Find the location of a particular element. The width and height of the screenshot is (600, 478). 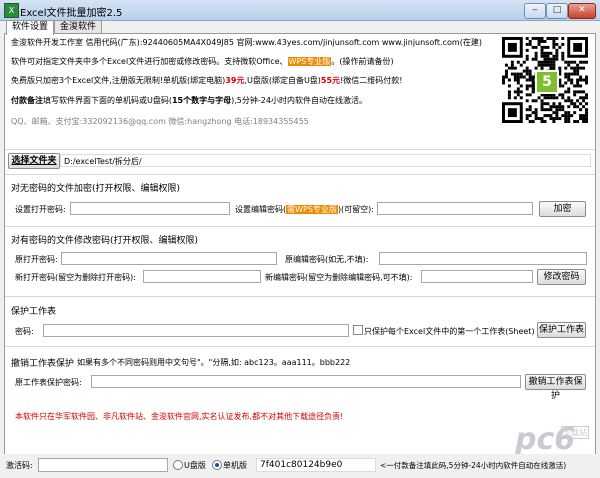

usb-version-radio is located at coordinates (178, 465).